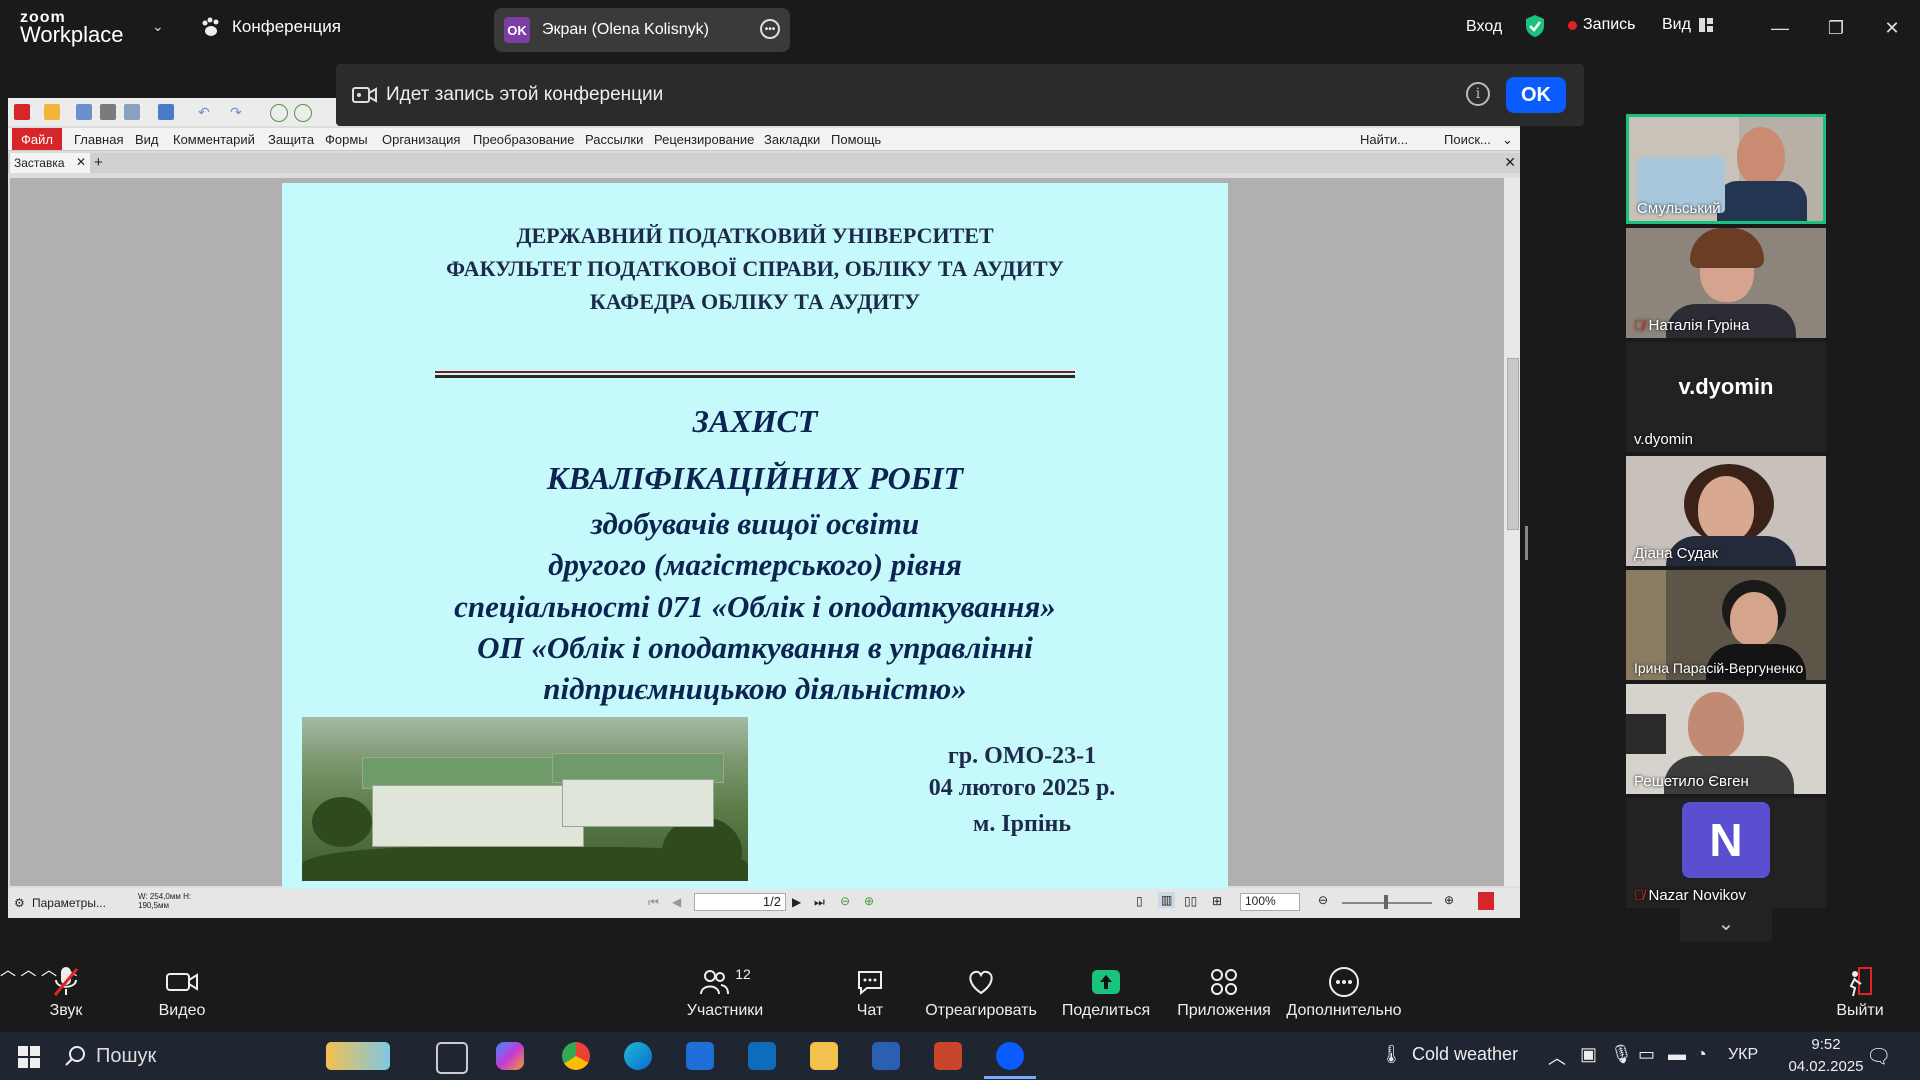 The image size is (1920, 1080). What do you see at coordinates (19, 903) in the screenshot?
I see `settings-gear-icon: ⚙` at bounding box center [19, 903].